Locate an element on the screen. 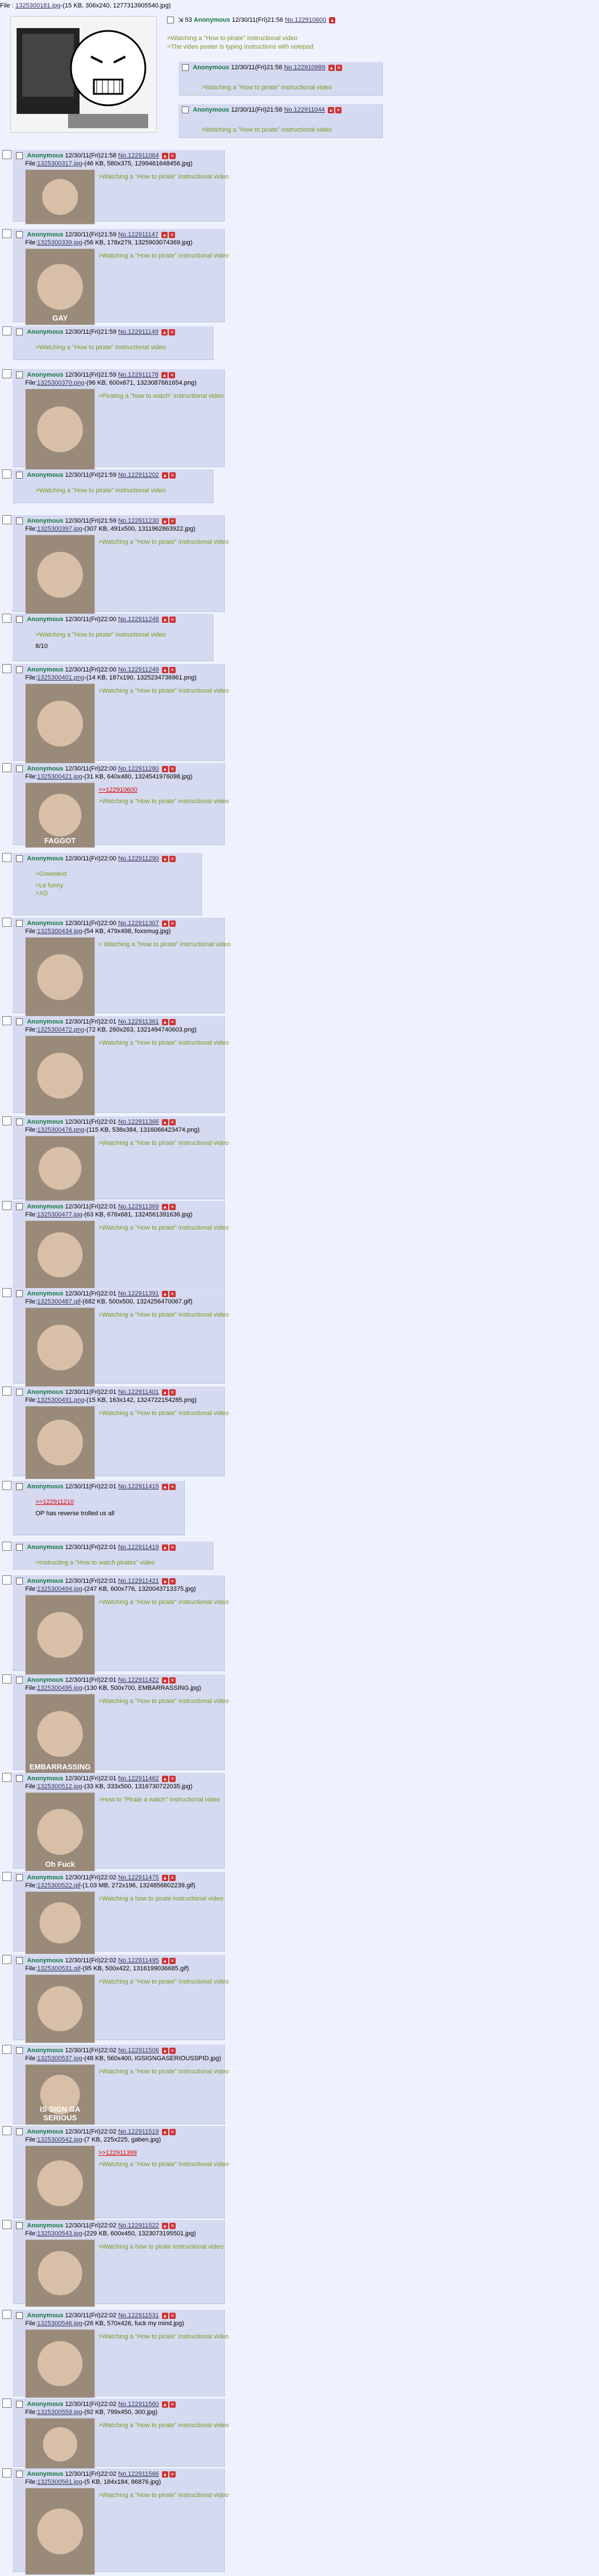  reply-file-link: 1325300559.jpg is located at coordinates (59, 2412).